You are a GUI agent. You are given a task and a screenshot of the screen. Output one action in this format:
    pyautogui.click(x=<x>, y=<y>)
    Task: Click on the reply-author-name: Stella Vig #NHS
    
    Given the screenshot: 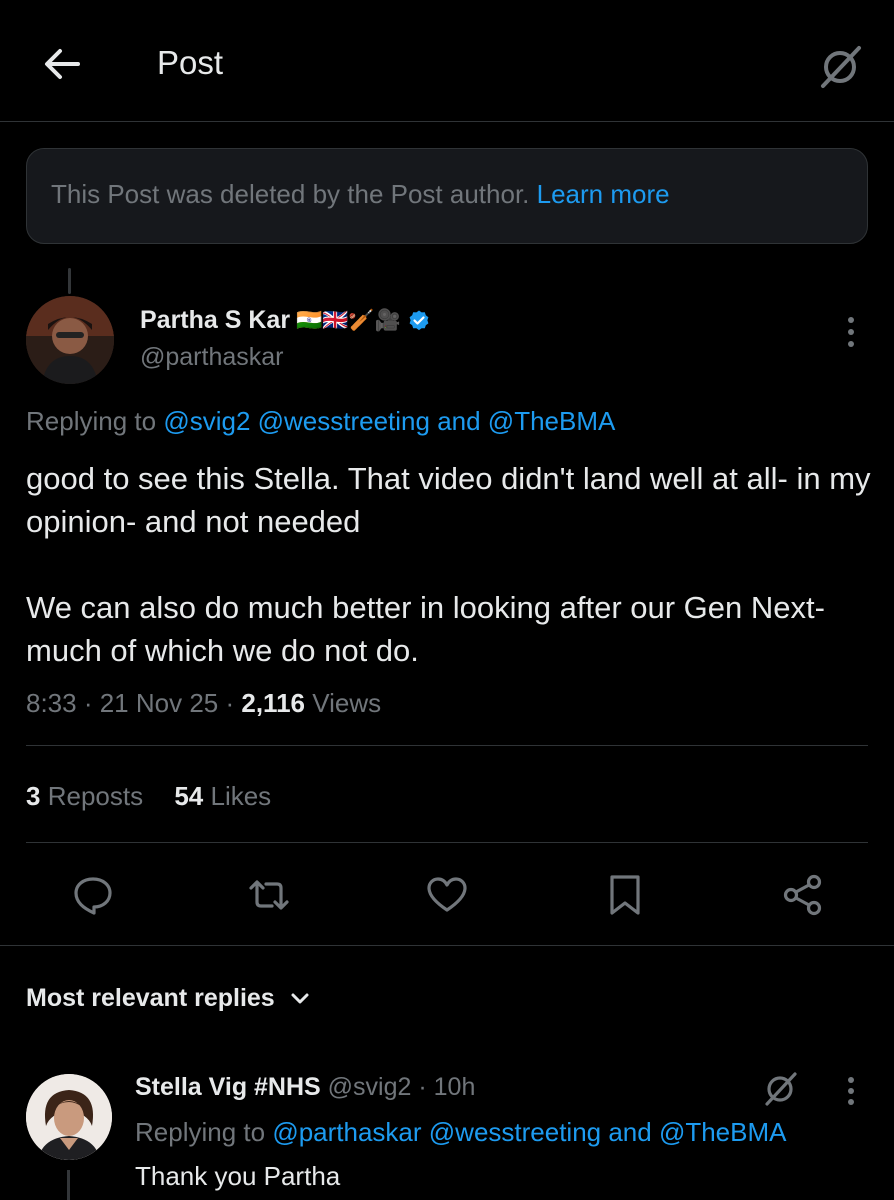 What is the action you would take?
    pyautogui.click(x=228, y=1087)
    